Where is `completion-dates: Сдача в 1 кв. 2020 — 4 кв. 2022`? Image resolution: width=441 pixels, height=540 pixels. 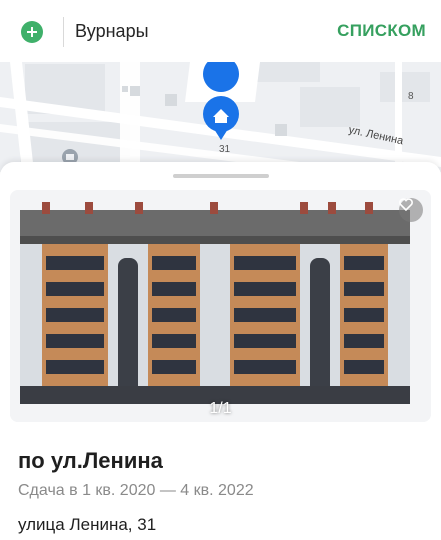
completion-dates: Сдача в 1 кв. 2020 — 4 кв. 2022 is located at coordinates (136, 490).